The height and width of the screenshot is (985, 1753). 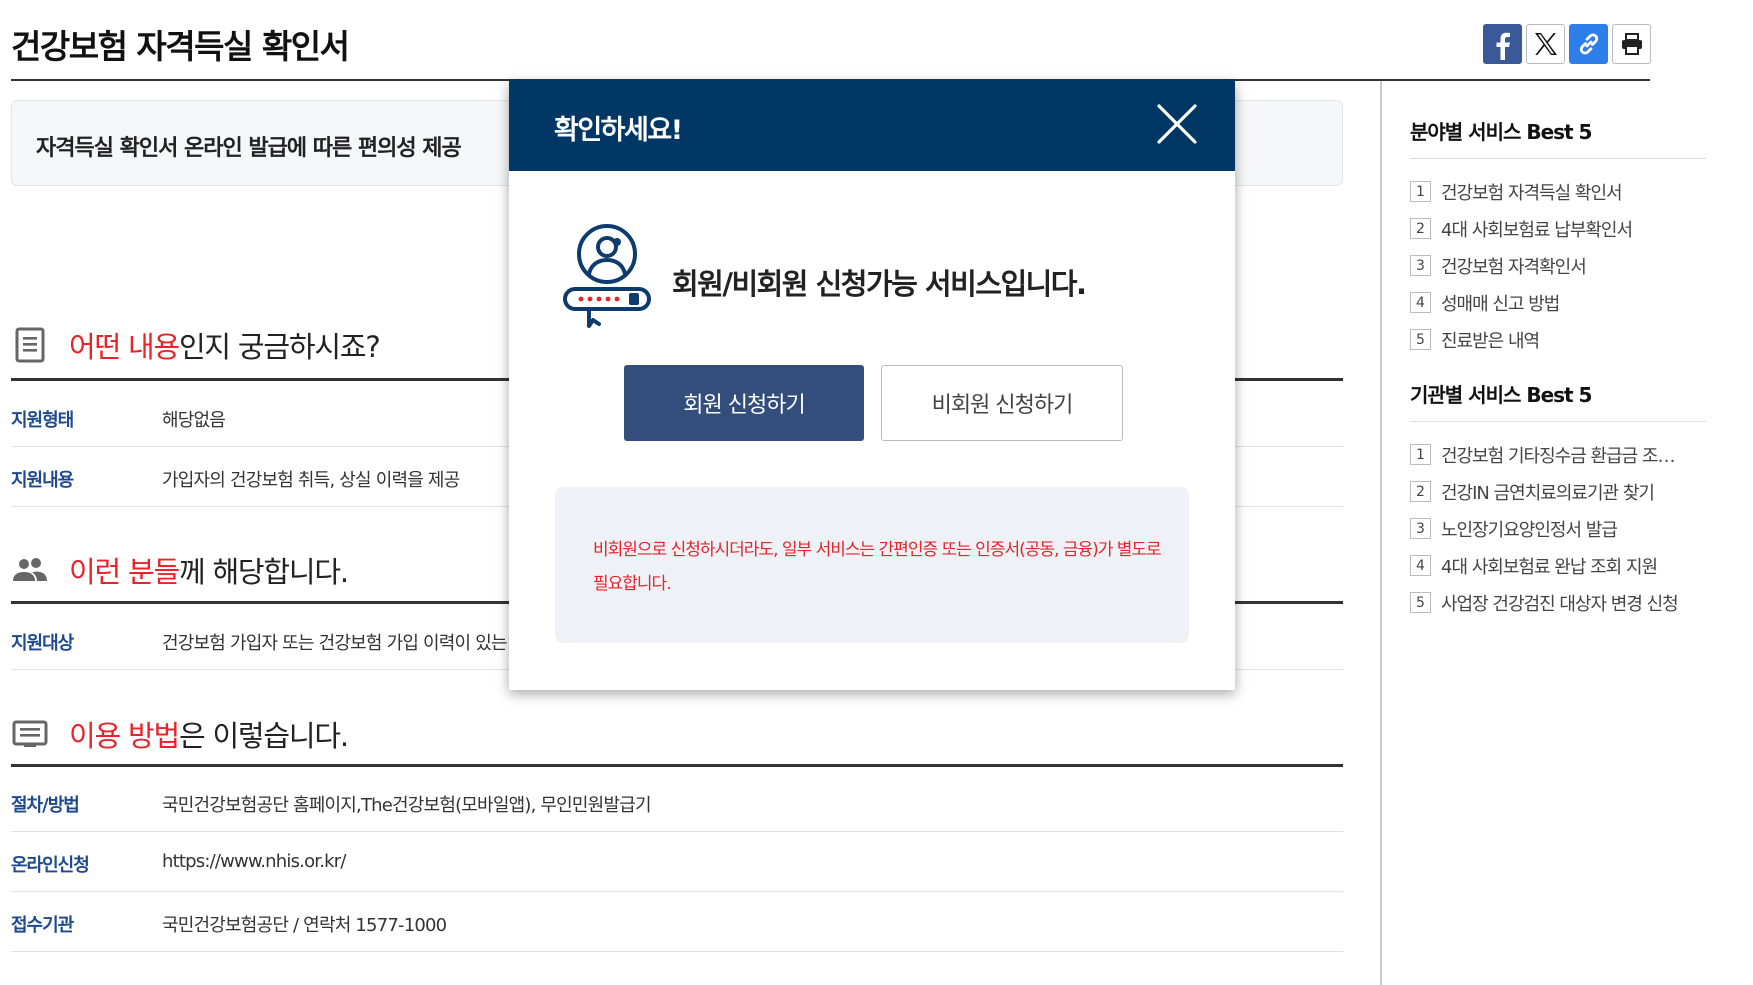 What do you see at coordinates (42, 925) in the screenshot?
I see `row-label: 접수기관` at bounding box center [42, 925].